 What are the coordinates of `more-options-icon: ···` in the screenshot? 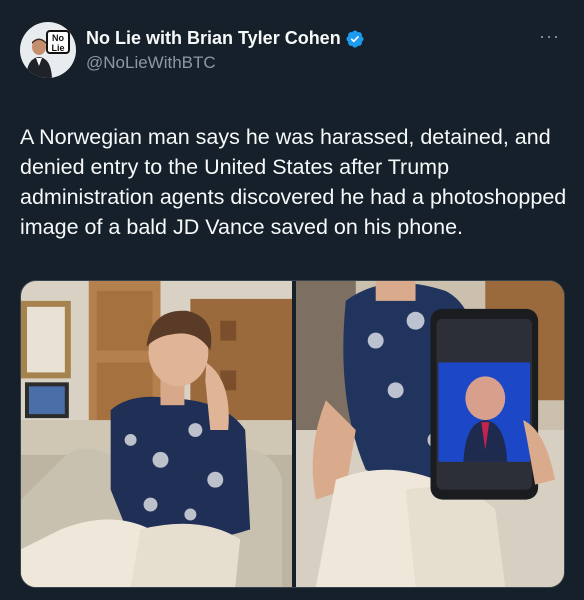 It's located at (549, 36).